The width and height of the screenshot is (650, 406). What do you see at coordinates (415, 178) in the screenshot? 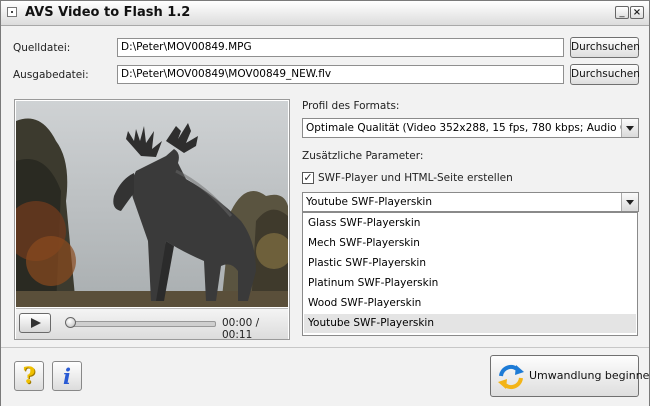
I see `swf-player-checkbox-label: SWF-Player und HTML-Seite erstellen` at bounding box center [415, 178].